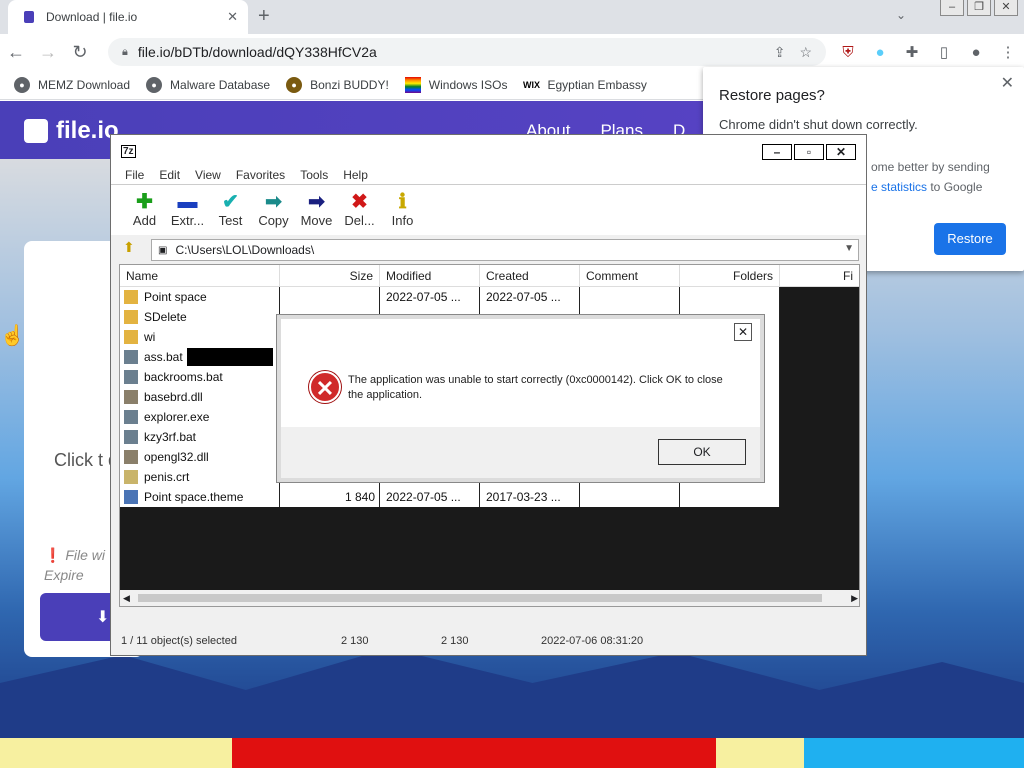 This screenshot has width=1024, height=768. Describe the element at coordinates (430, 276) in the screenshot. I see `col-modified: Modified` at that location.